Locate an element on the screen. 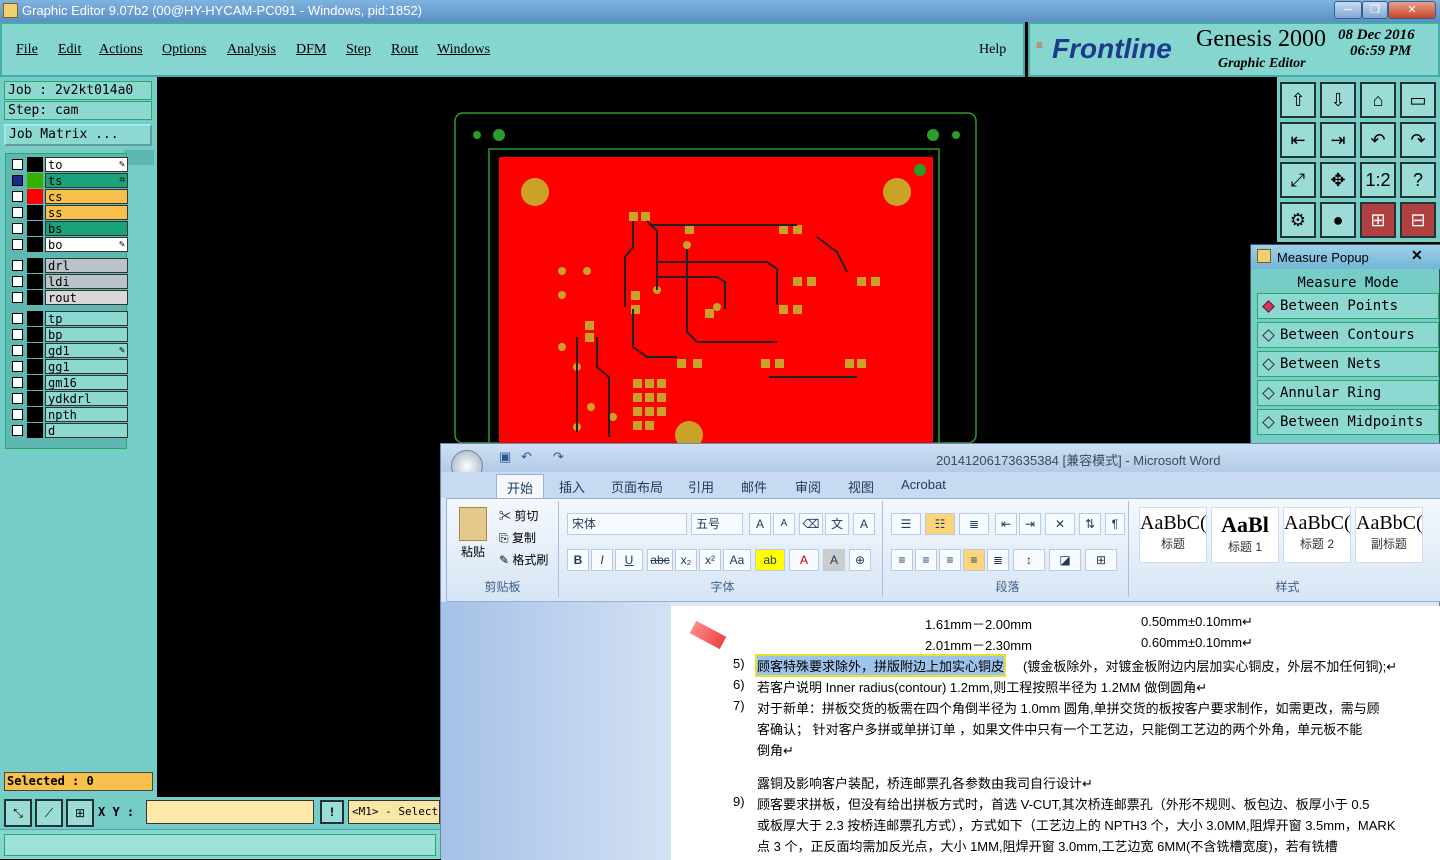 The width and height of the screenshot is (1440, 860). measure-titlebar: Measure Popup ✕ is located at coordinates (1345, 257).